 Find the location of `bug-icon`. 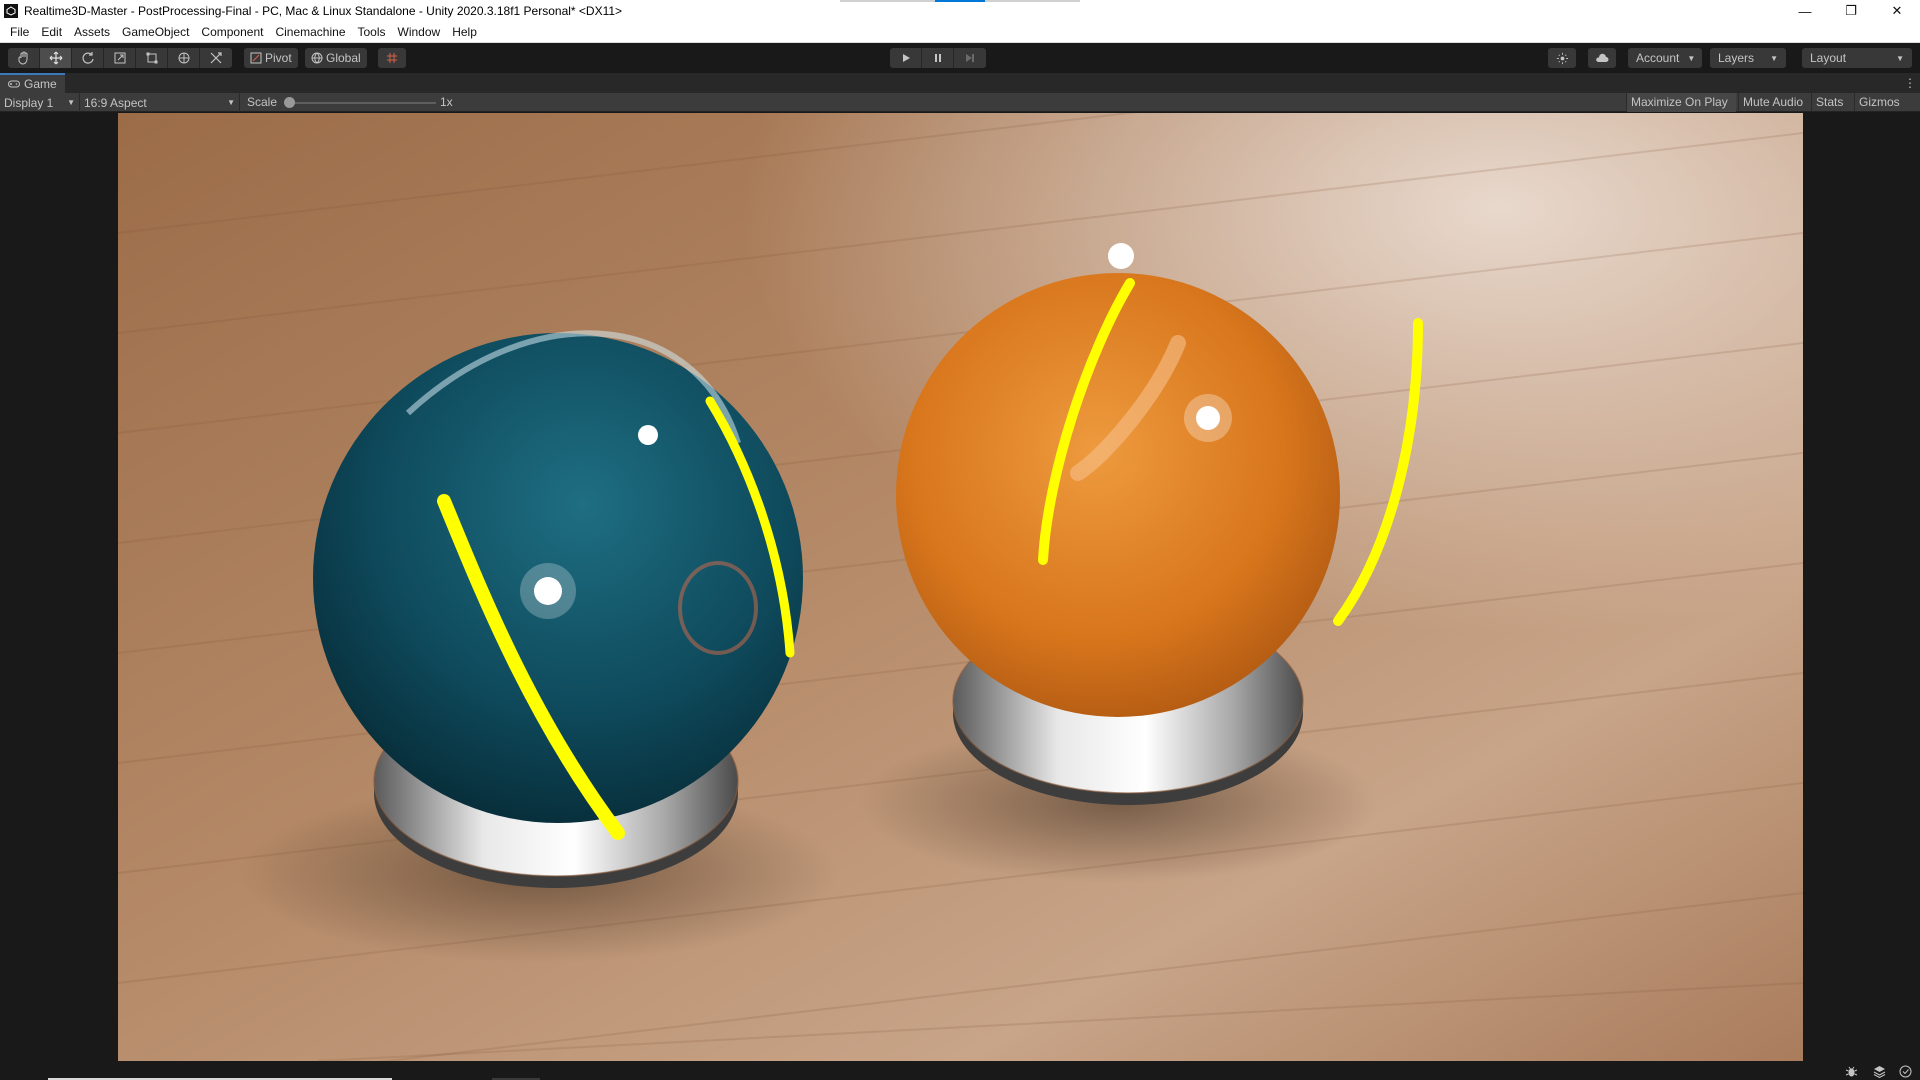

bug-icon is located at coordinates (1851, 1071).